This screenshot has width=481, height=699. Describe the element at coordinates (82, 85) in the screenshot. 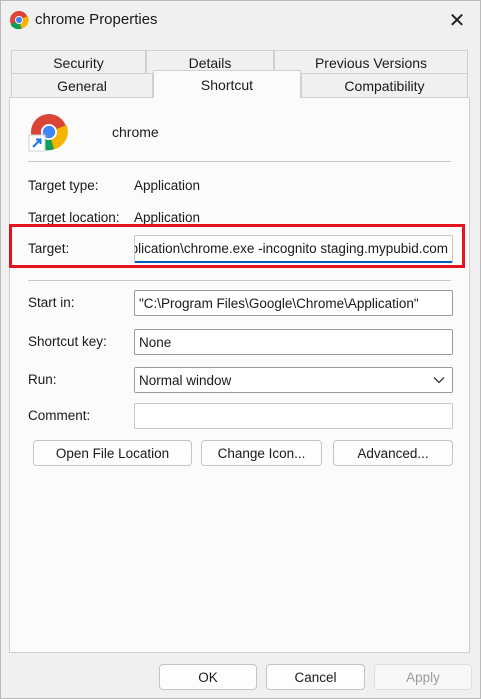

I see `tab-general: General` at that location.